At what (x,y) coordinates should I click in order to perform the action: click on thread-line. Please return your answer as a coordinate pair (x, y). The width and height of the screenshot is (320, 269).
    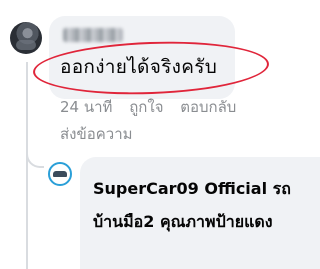
    Looking at the image, I should click on (27, 165).